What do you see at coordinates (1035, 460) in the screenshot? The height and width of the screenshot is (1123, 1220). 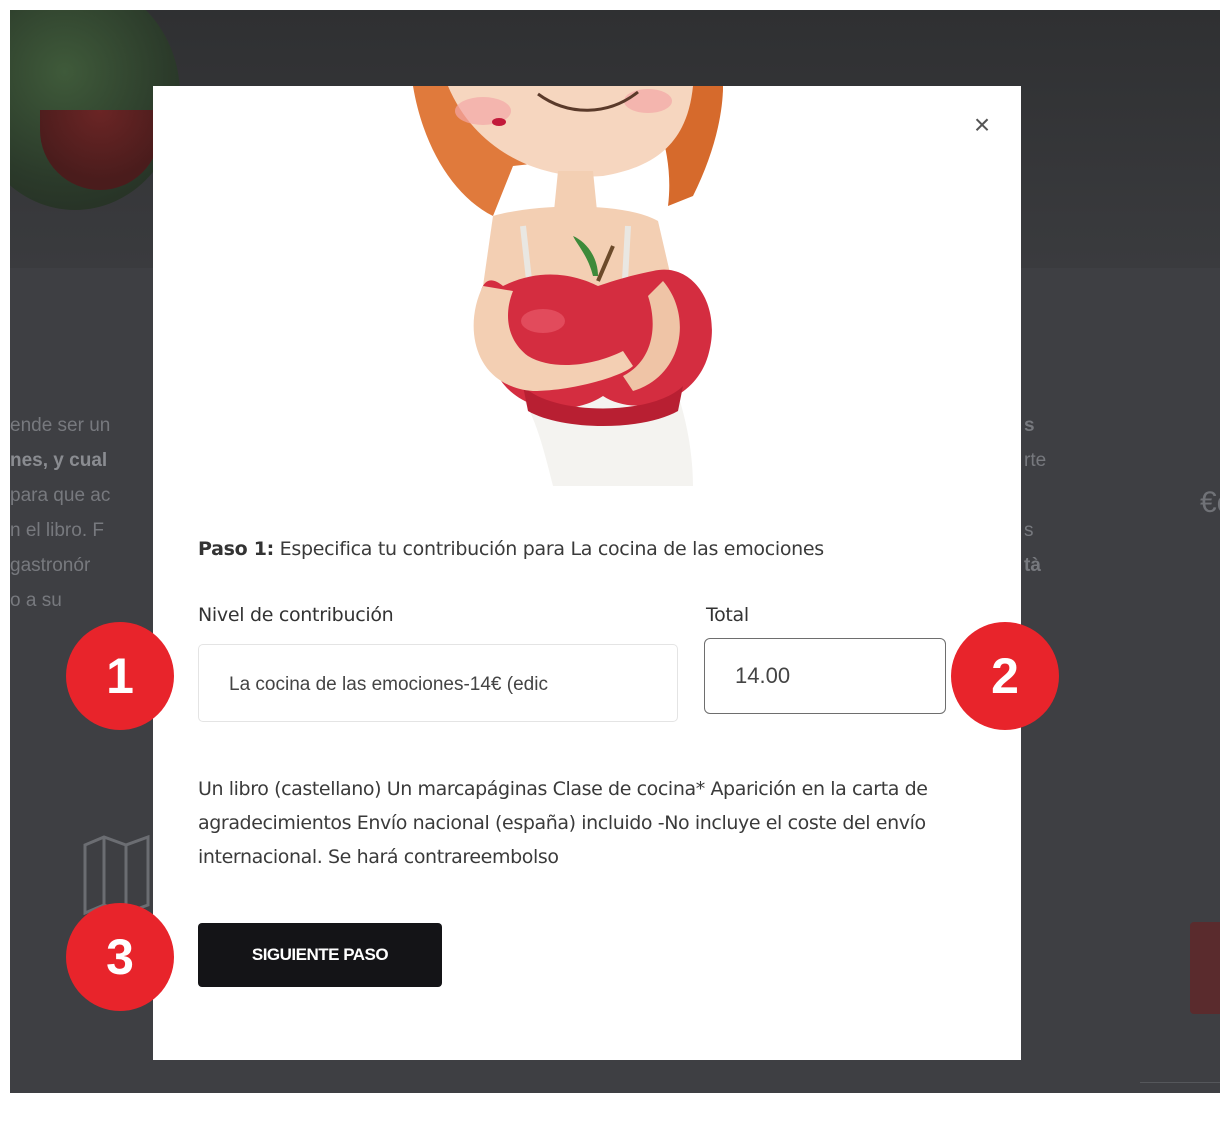 I see `bg-line: rte` at bounding box center [1035, 460].